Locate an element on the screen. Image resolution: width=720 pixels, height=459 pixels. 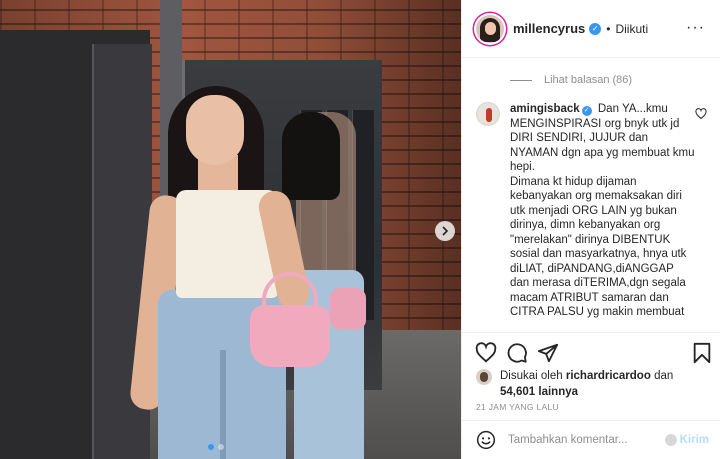
comment-icon is located at coordinates (517, 353).